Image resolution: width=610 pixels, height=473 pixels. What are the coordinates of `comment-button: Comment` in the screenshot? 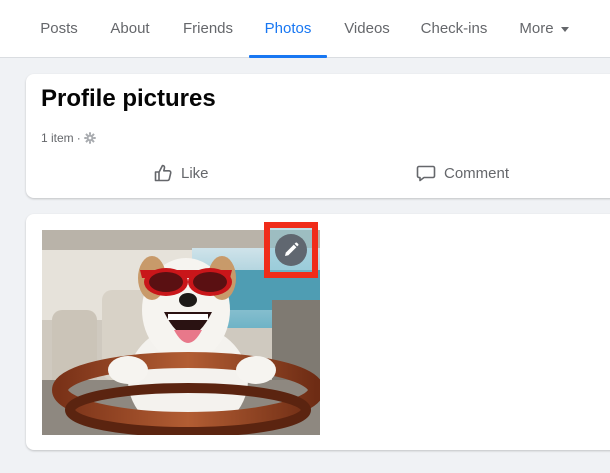 It's located at (462, 173).